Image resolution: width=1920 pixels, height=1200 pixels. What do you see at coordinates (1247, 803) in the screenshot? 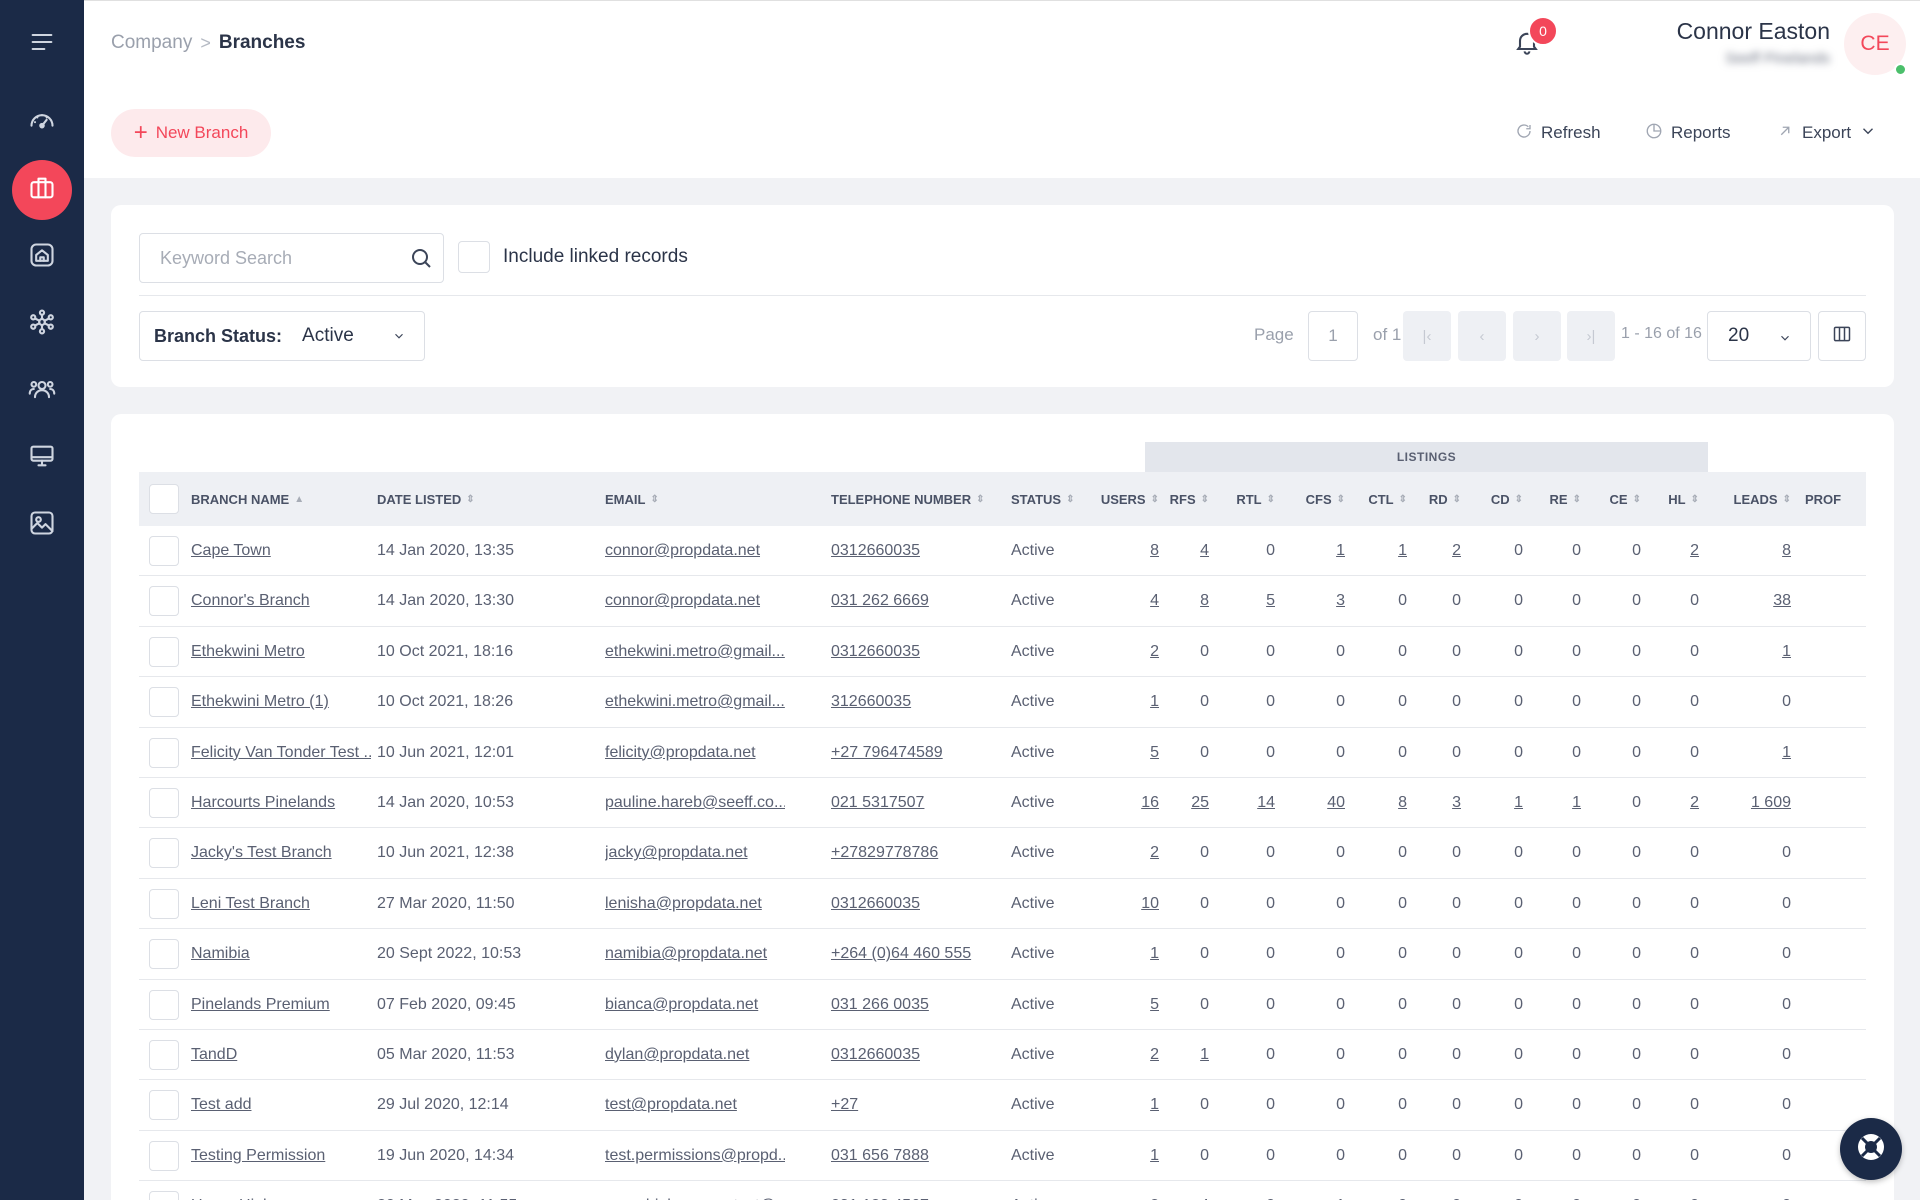
I see `cell-rtl: 14` at bounding box center [1247, 803].